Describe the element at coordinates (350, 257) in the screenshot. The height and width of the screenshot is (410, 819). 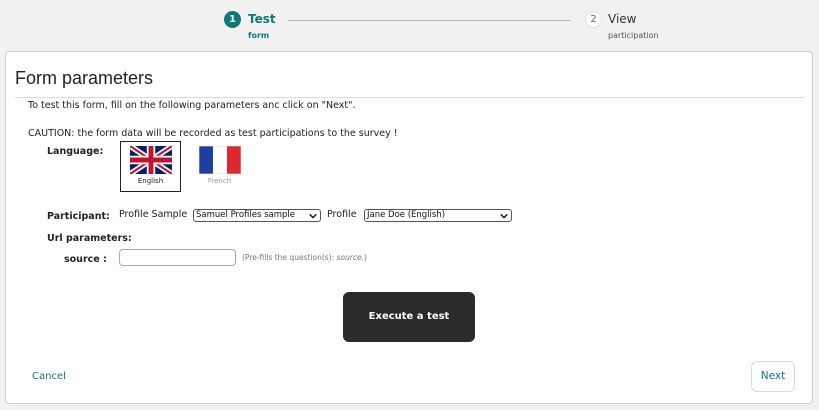
I see `prefill-hint-question: source.` at that location.